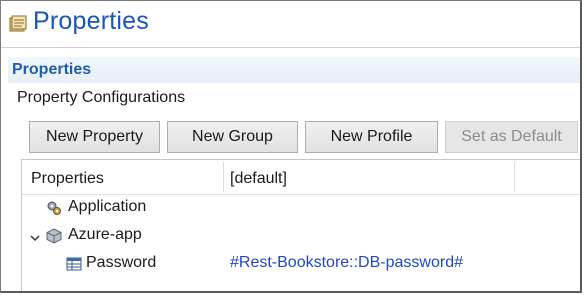  I want to click on window-title: Properties, so click(91, 21).